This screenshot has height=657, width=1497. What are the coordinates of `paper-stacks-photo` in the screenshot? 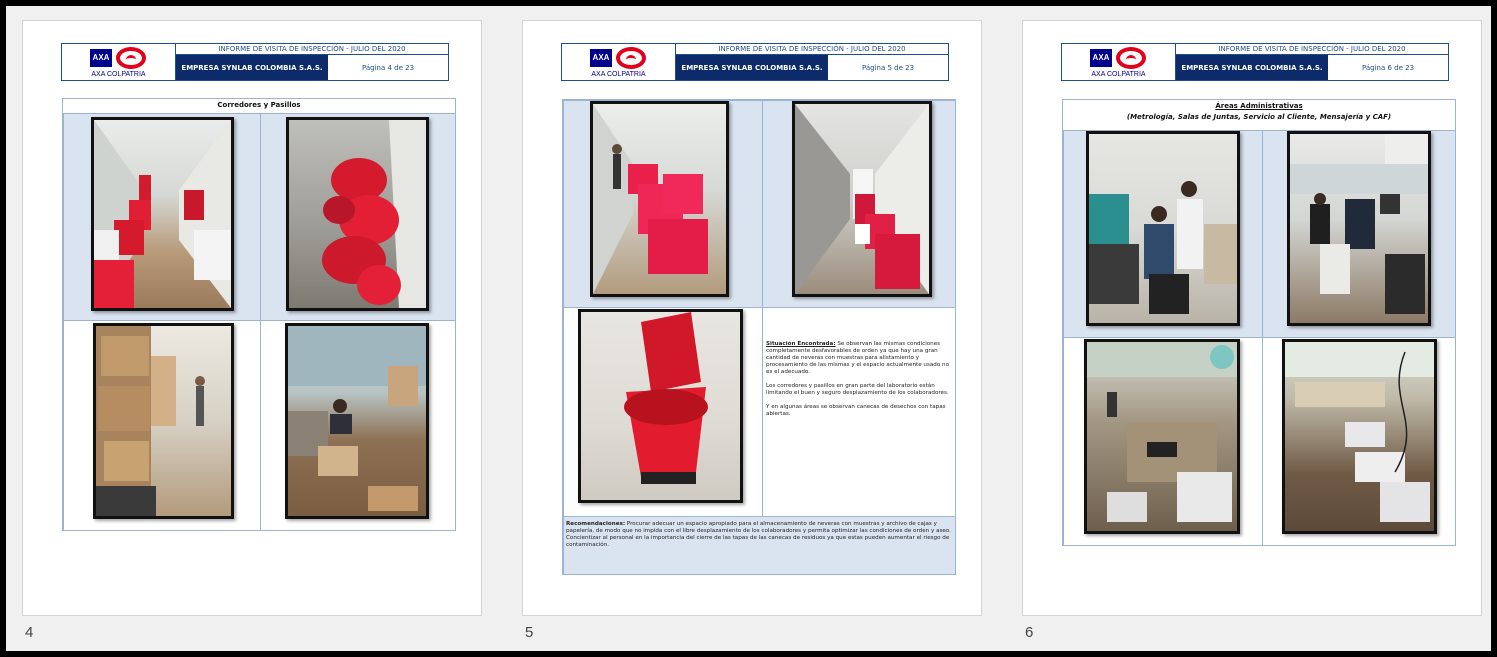 It's located at (1359, 436).